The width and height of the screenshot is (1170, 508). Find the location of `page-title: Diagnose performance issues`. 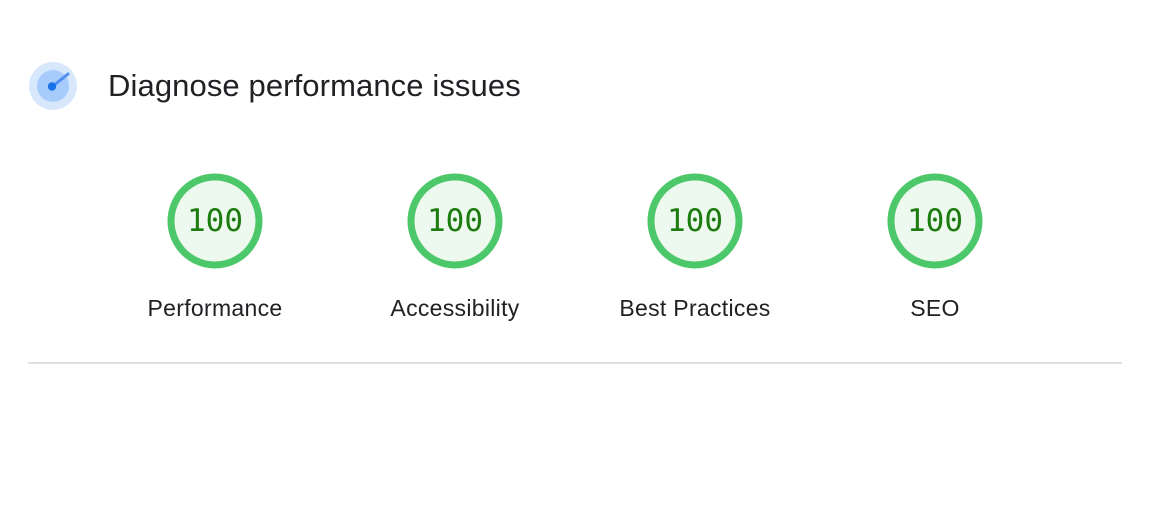

page-title: Diagnose performance issues is located at coordinates (314, 85).